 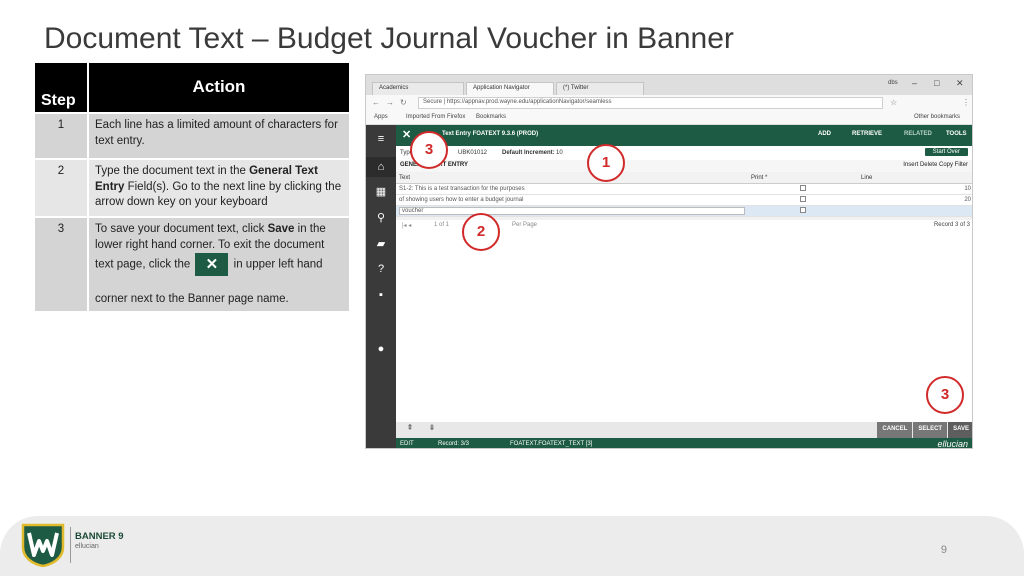 What do you see at coordinates (43, 545) in the screenshot?
I see `wayne-state-logo` at bounding box center [43, 545].